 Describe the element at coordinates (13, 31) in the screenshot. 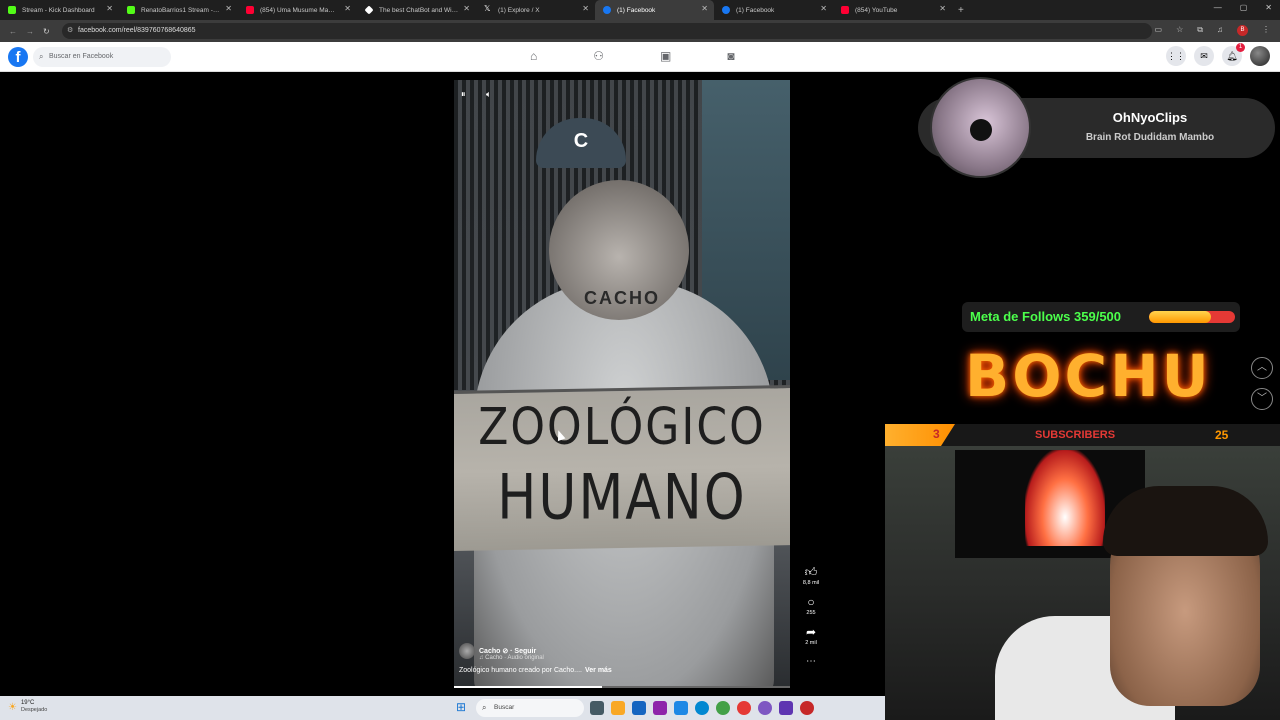

I see `back-icon: ←` at that location.